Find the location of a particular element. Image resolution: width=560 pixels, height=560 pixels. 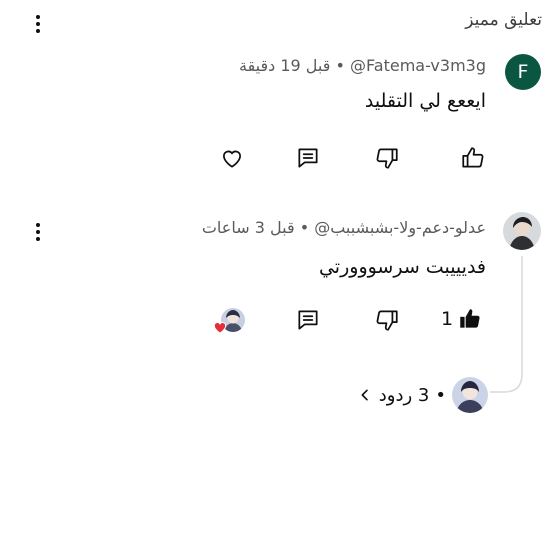

like-icon is located at coordinates (473, 157).